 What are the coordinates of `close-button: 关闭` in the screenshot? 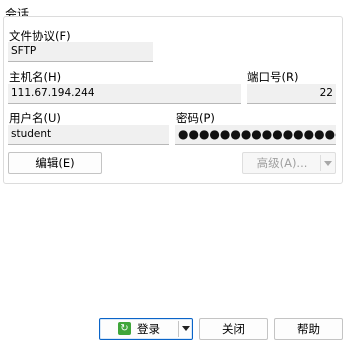 It's located at (233, 329).